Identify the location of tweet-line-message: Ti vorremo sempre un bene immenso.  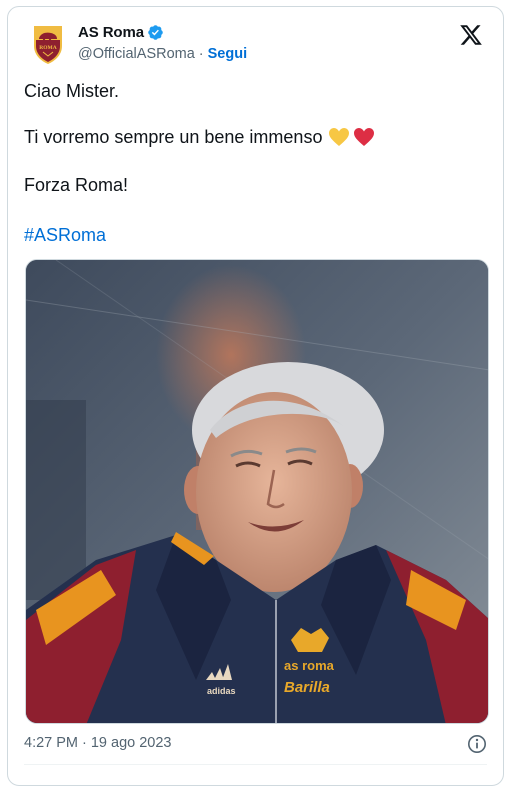
(199, 137).